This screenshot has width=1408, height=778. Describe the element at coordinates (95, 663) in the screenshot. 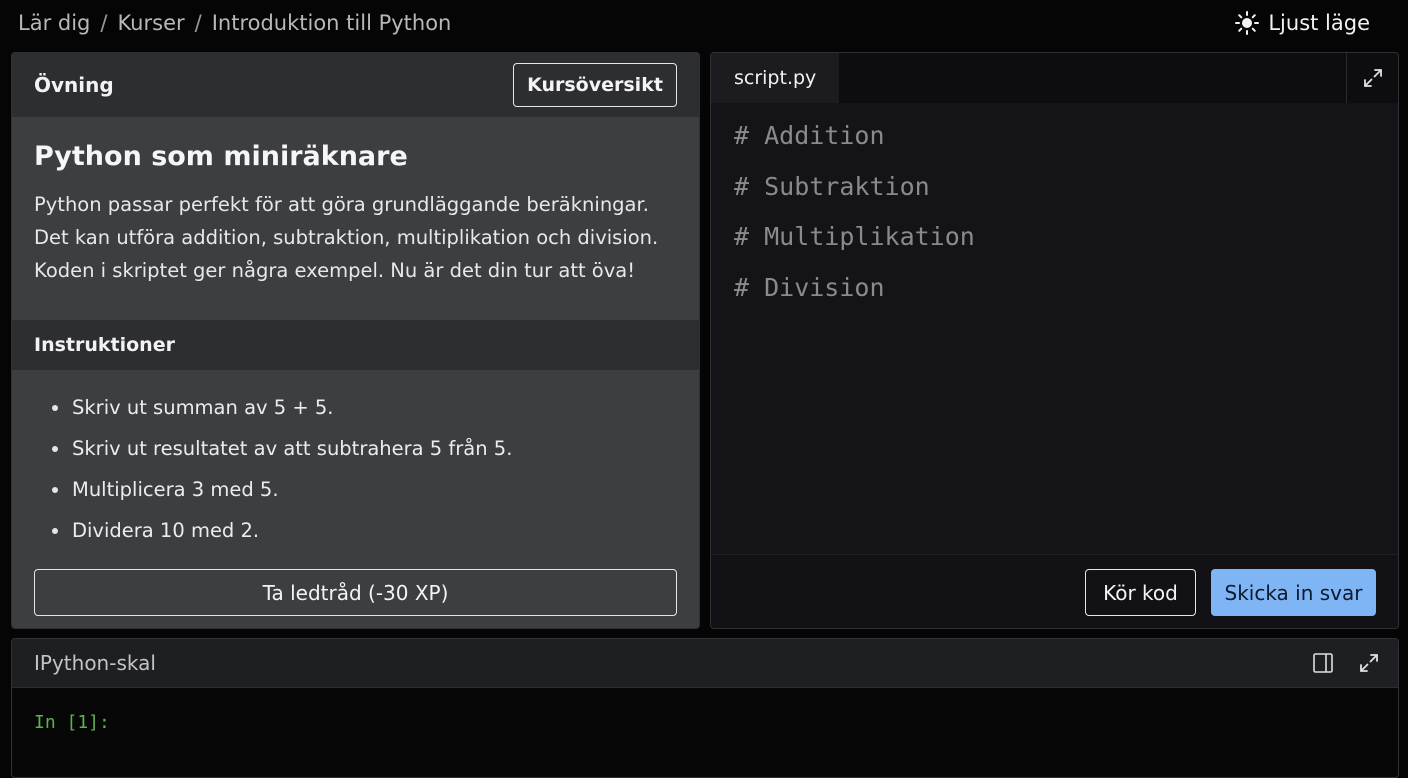

I see `shell-title: IPython-skal` at that location.